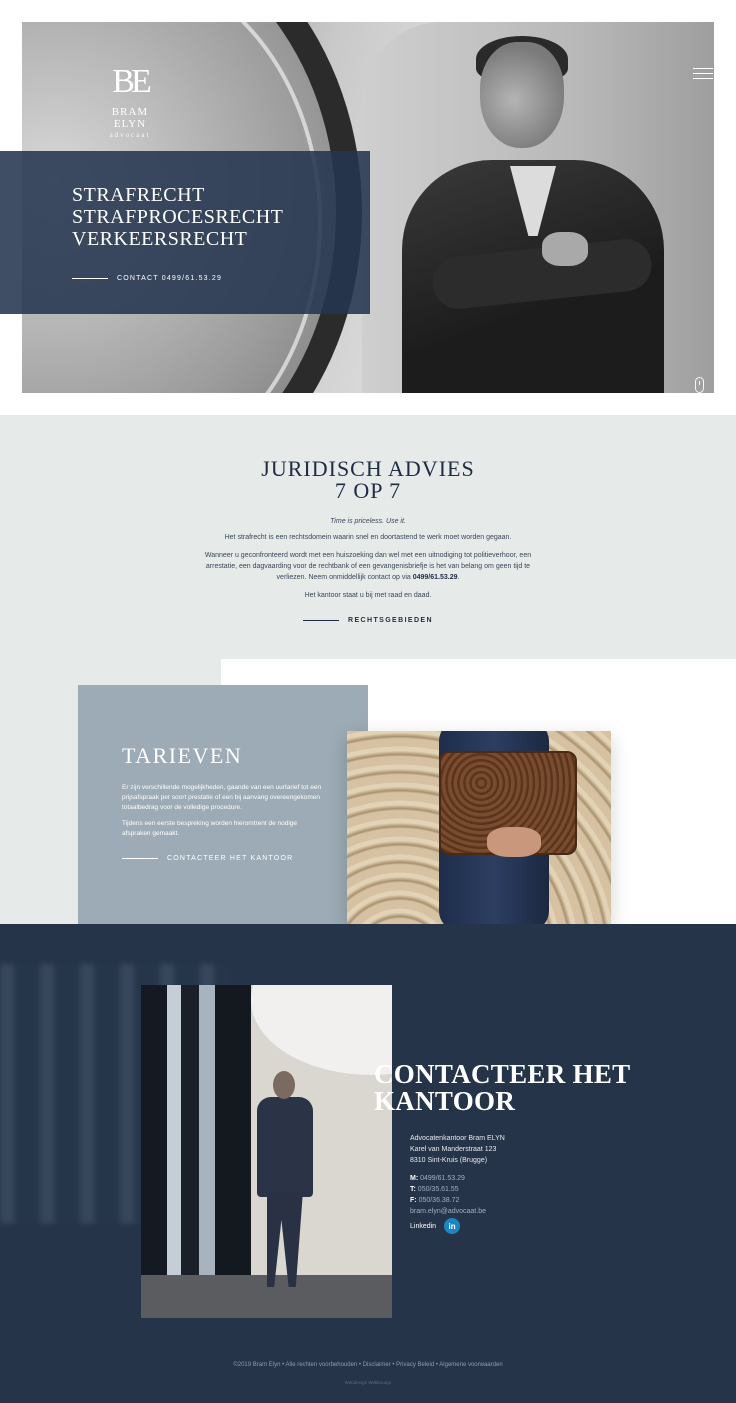 The height and width of the screenshot is (1403, 736). Describe the element at coordinates (138, 195) in the screenshot. I see `practice-area-strafrecht: STRAFRECHT` at that location.